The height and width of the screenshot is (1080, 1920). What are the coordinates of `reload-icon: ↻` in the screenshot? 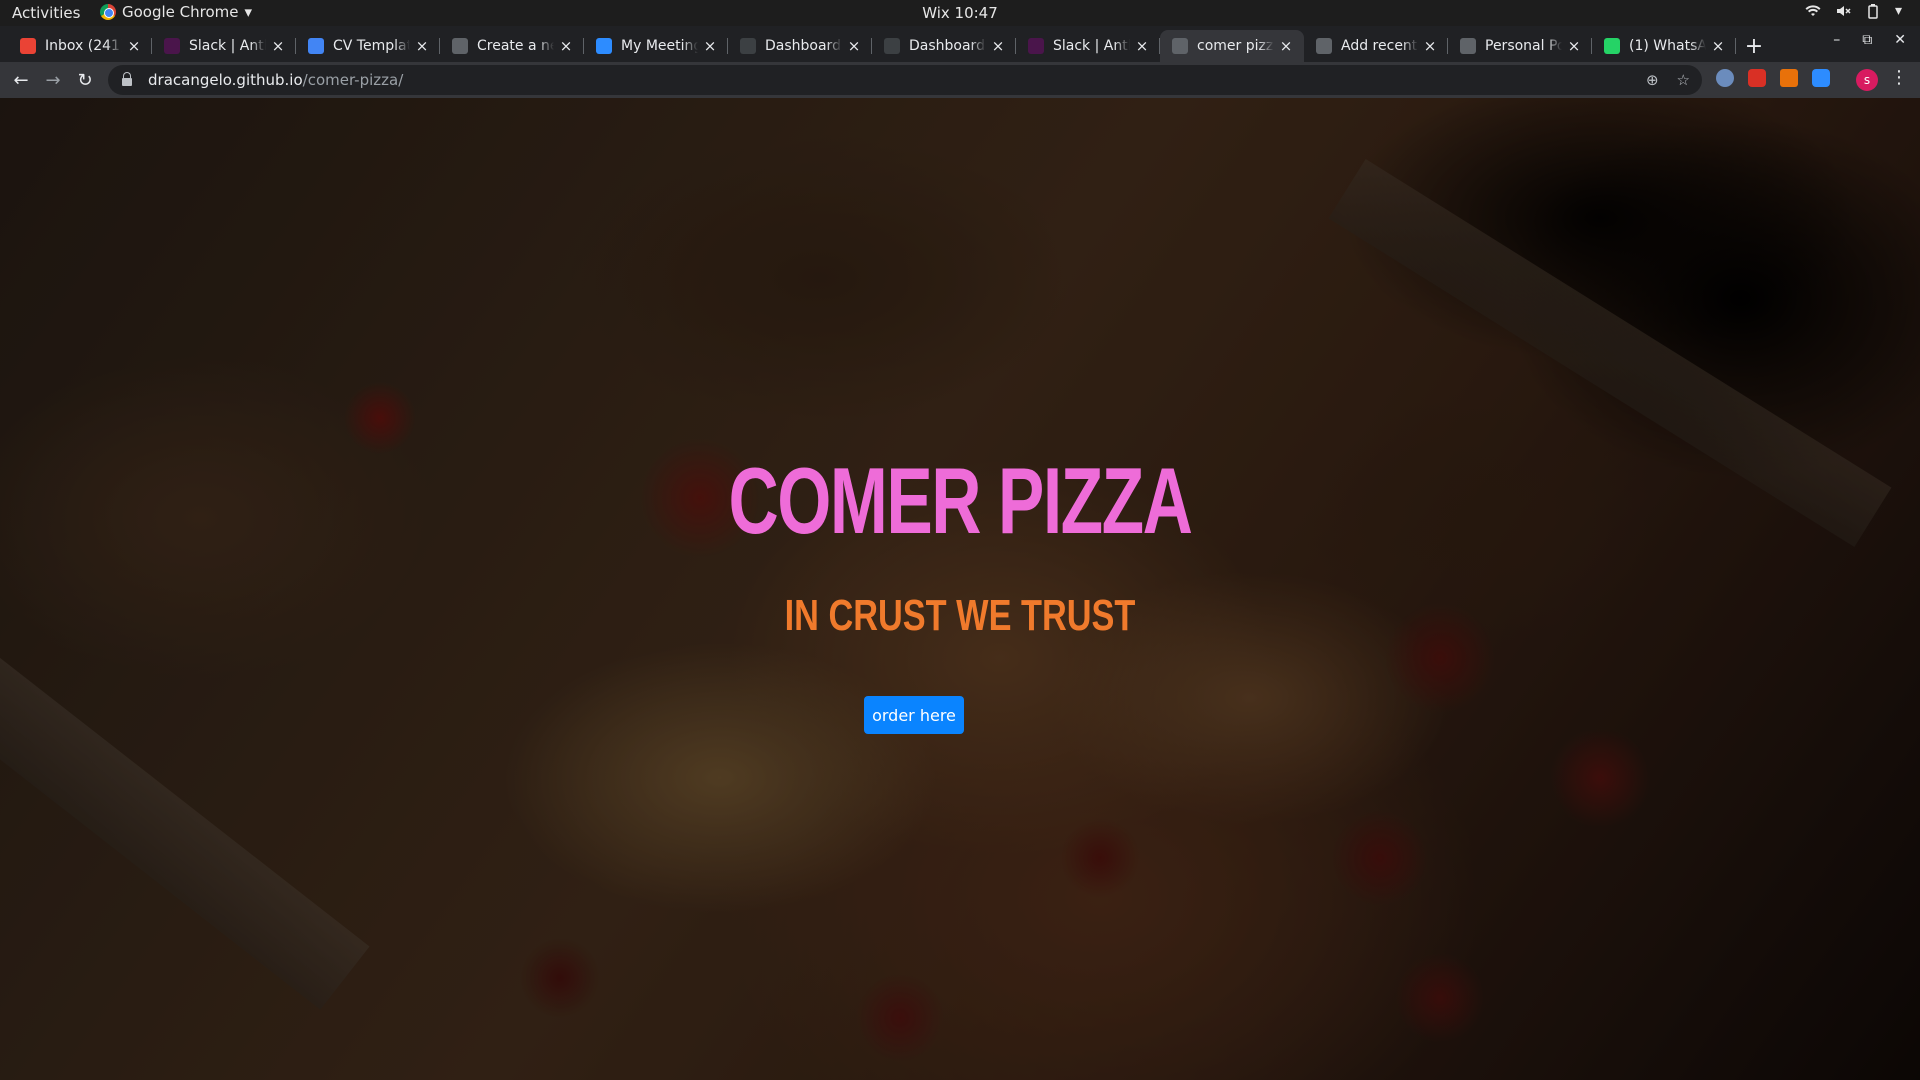 It's located at (85, 80).